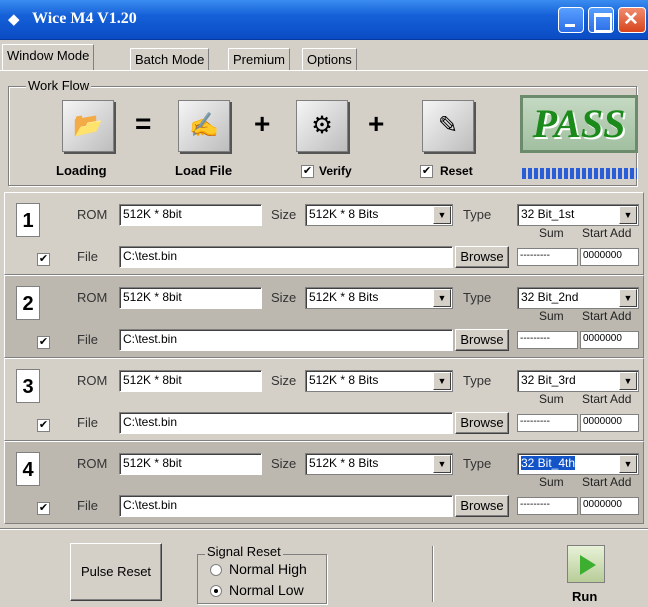 Image resolution: width=648 pixels, height=607 pixels. I want to click on verify-label: Verify, so click(335, 171).